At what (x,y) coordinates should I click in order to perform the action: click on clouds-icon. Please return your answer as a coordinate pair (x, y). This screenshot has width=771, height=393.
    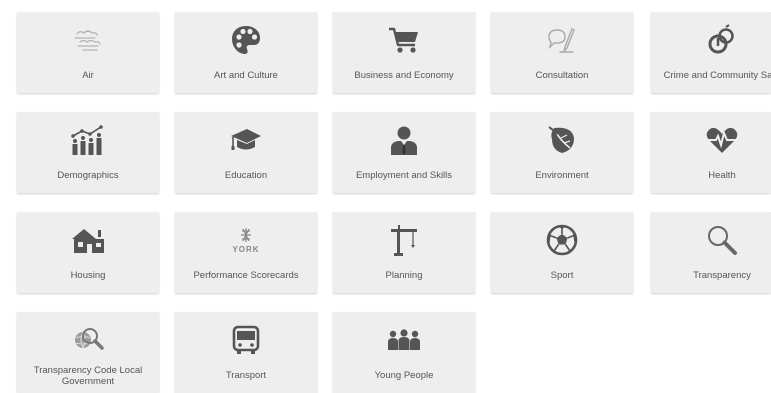
    Looking at the image, I should click on (88, 40).